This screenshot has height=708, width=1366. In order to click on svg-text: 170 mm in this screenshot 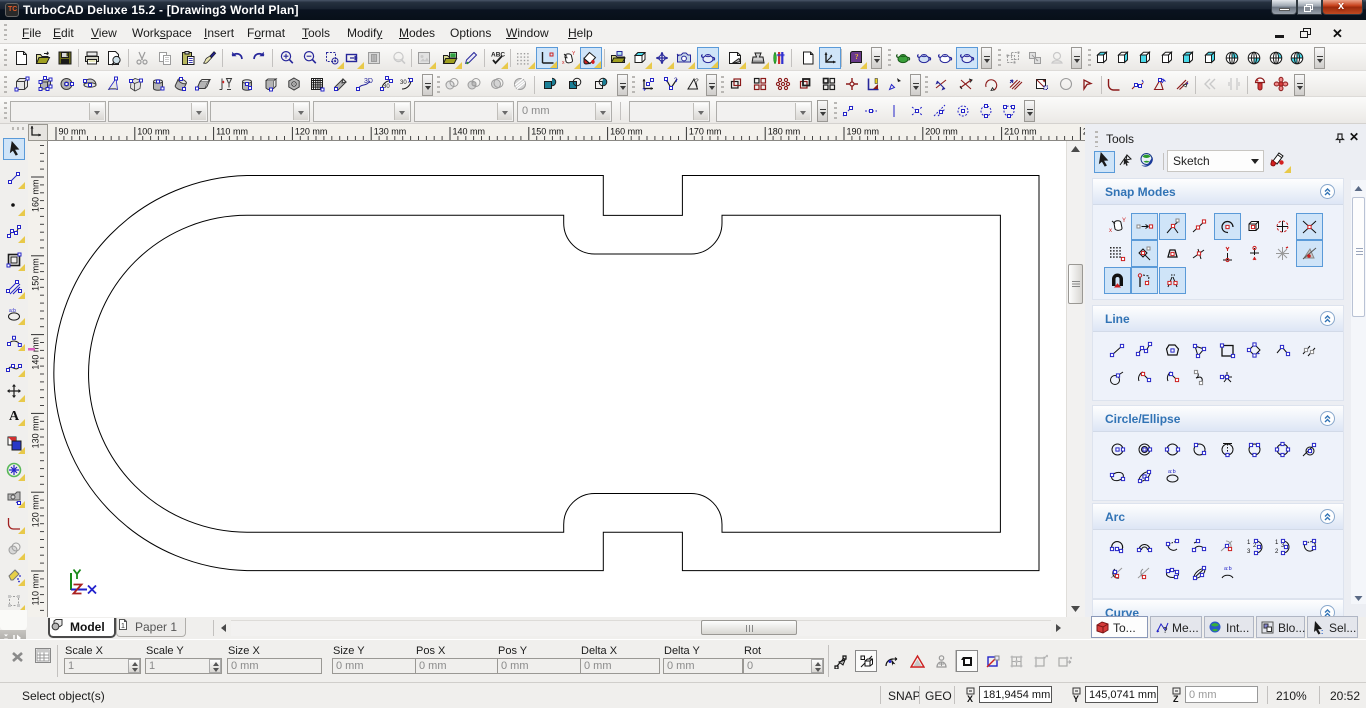, I will do `click(705, 132)`.